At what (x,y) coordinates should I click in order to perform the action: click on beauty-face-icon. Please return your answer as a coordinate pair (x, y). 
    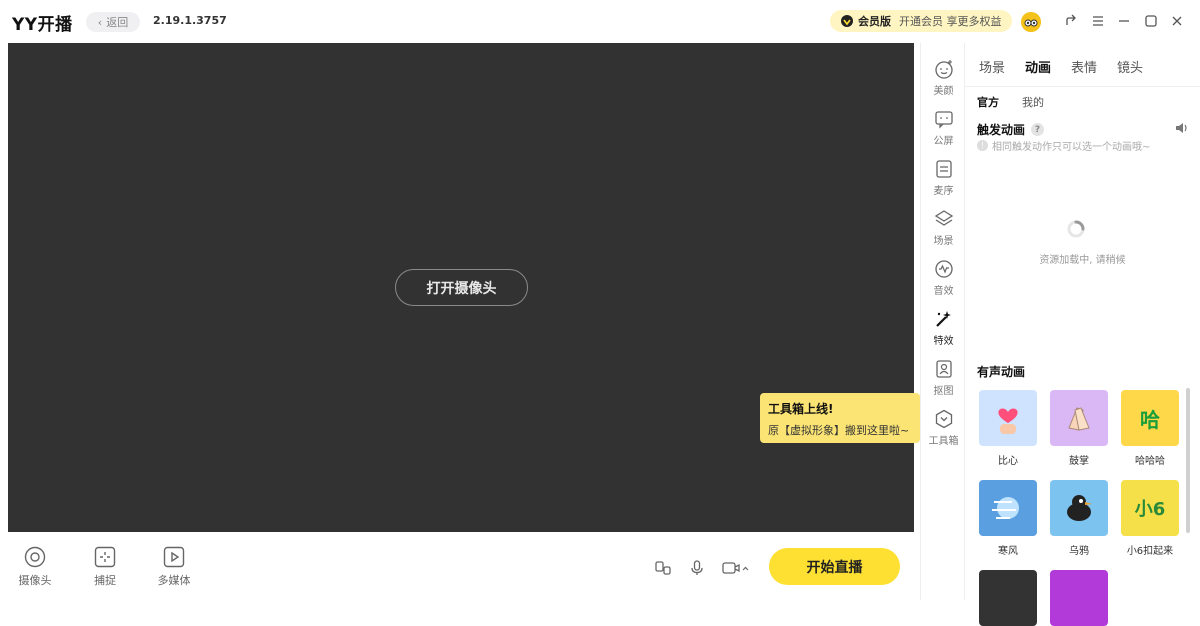
    Looking at the image, I should click on (943, 69).